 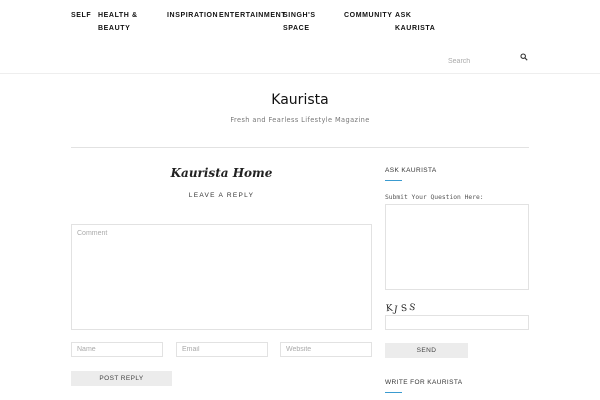 I want to click on write-for-kaurista-title-underline, so click(x=393, y=392).